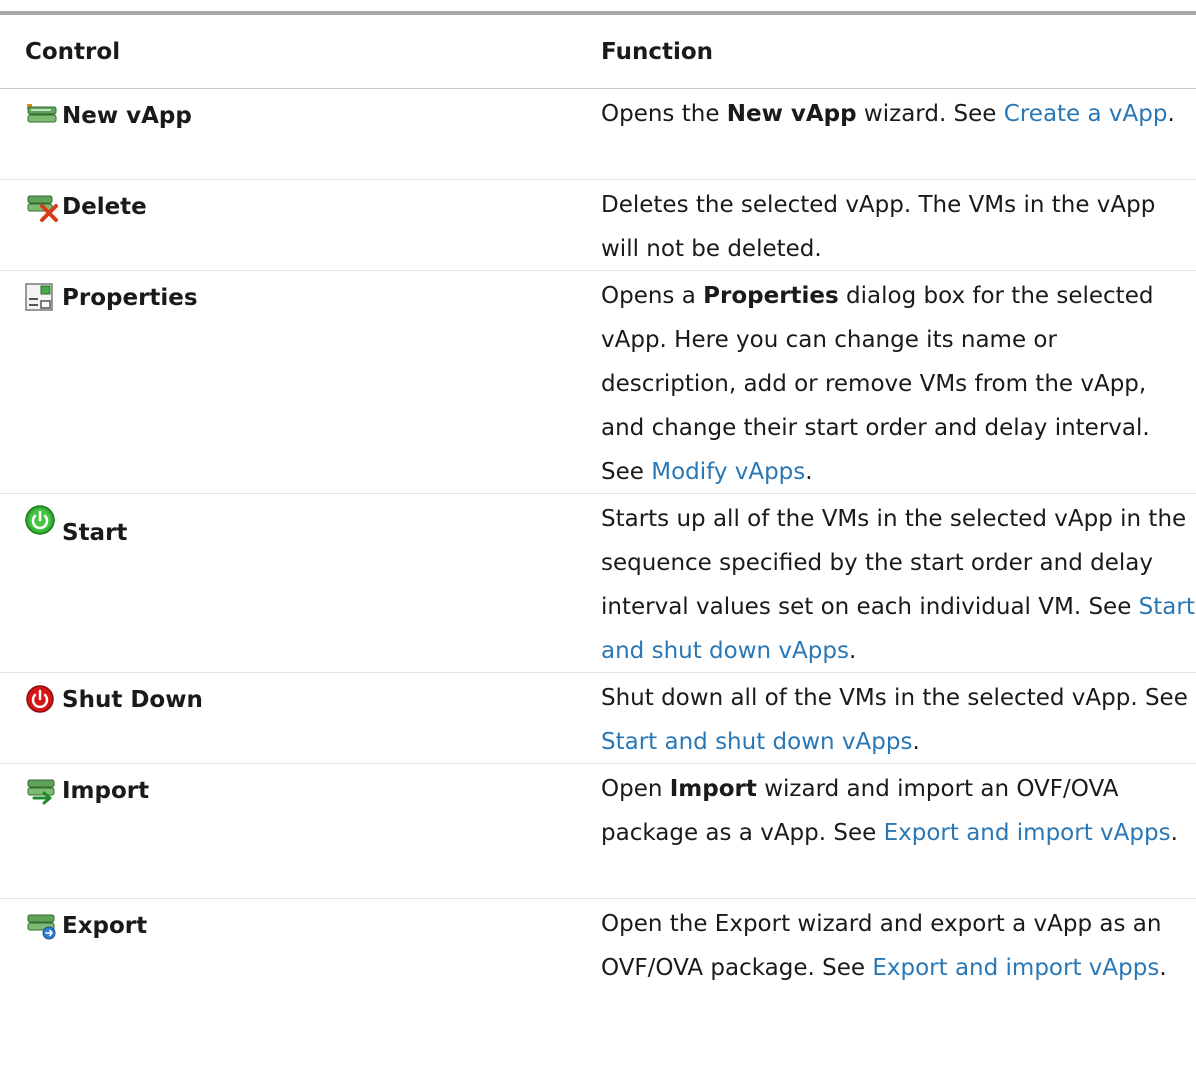 This screenshot has width=1196, height=1071. Describe the element at coordinates (728, 472) in the screenshot. I see `modify-vapps-link: Modify vApps` at that location.